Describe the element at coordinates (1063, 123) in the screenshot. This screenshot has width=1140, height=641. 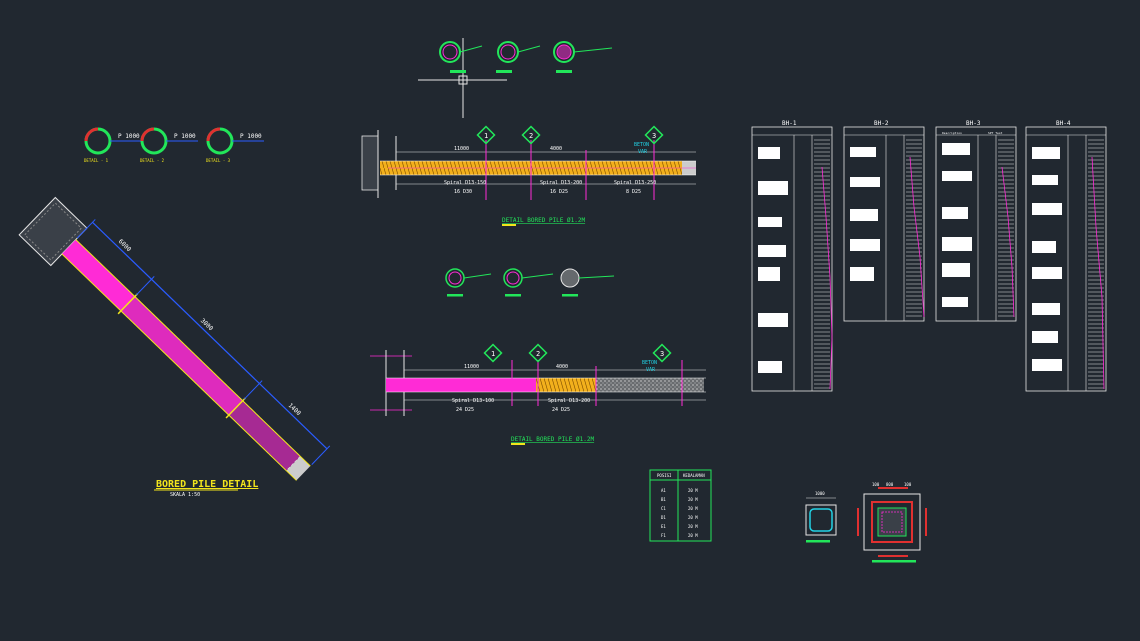
I see `bh4-title: BH-4` at that location.